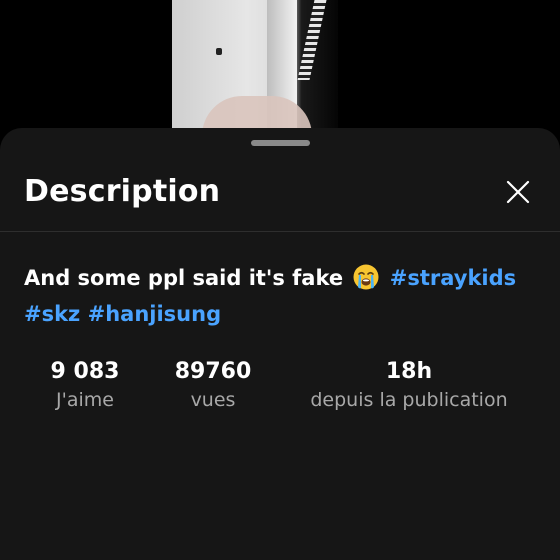  Describe the element at coordinates (213, 371) in the screenshot. I see `views-count: 89760` at that location.